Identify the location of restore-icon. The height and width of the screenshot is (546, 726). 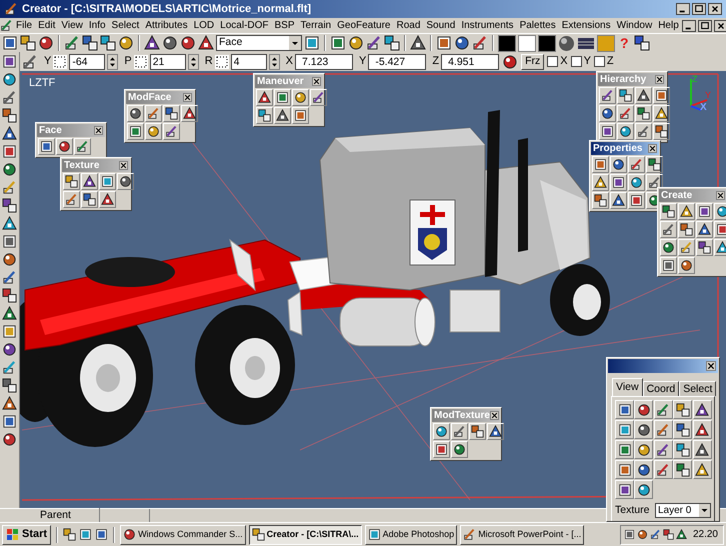
(705, 26).